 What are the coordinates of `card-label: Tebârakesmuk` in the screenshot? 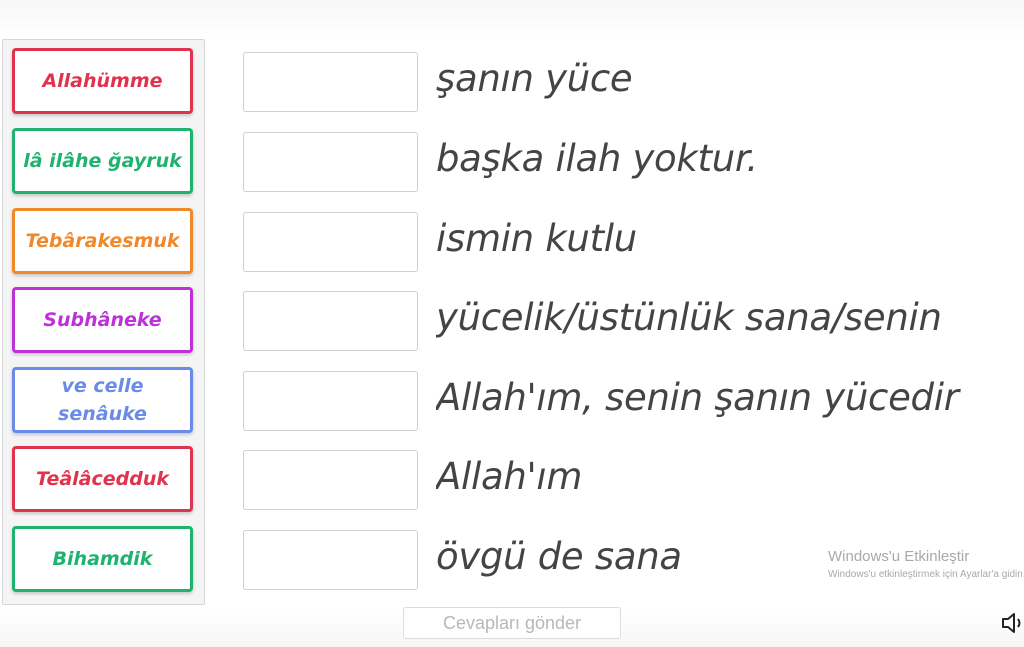 It's located at (102, 241).